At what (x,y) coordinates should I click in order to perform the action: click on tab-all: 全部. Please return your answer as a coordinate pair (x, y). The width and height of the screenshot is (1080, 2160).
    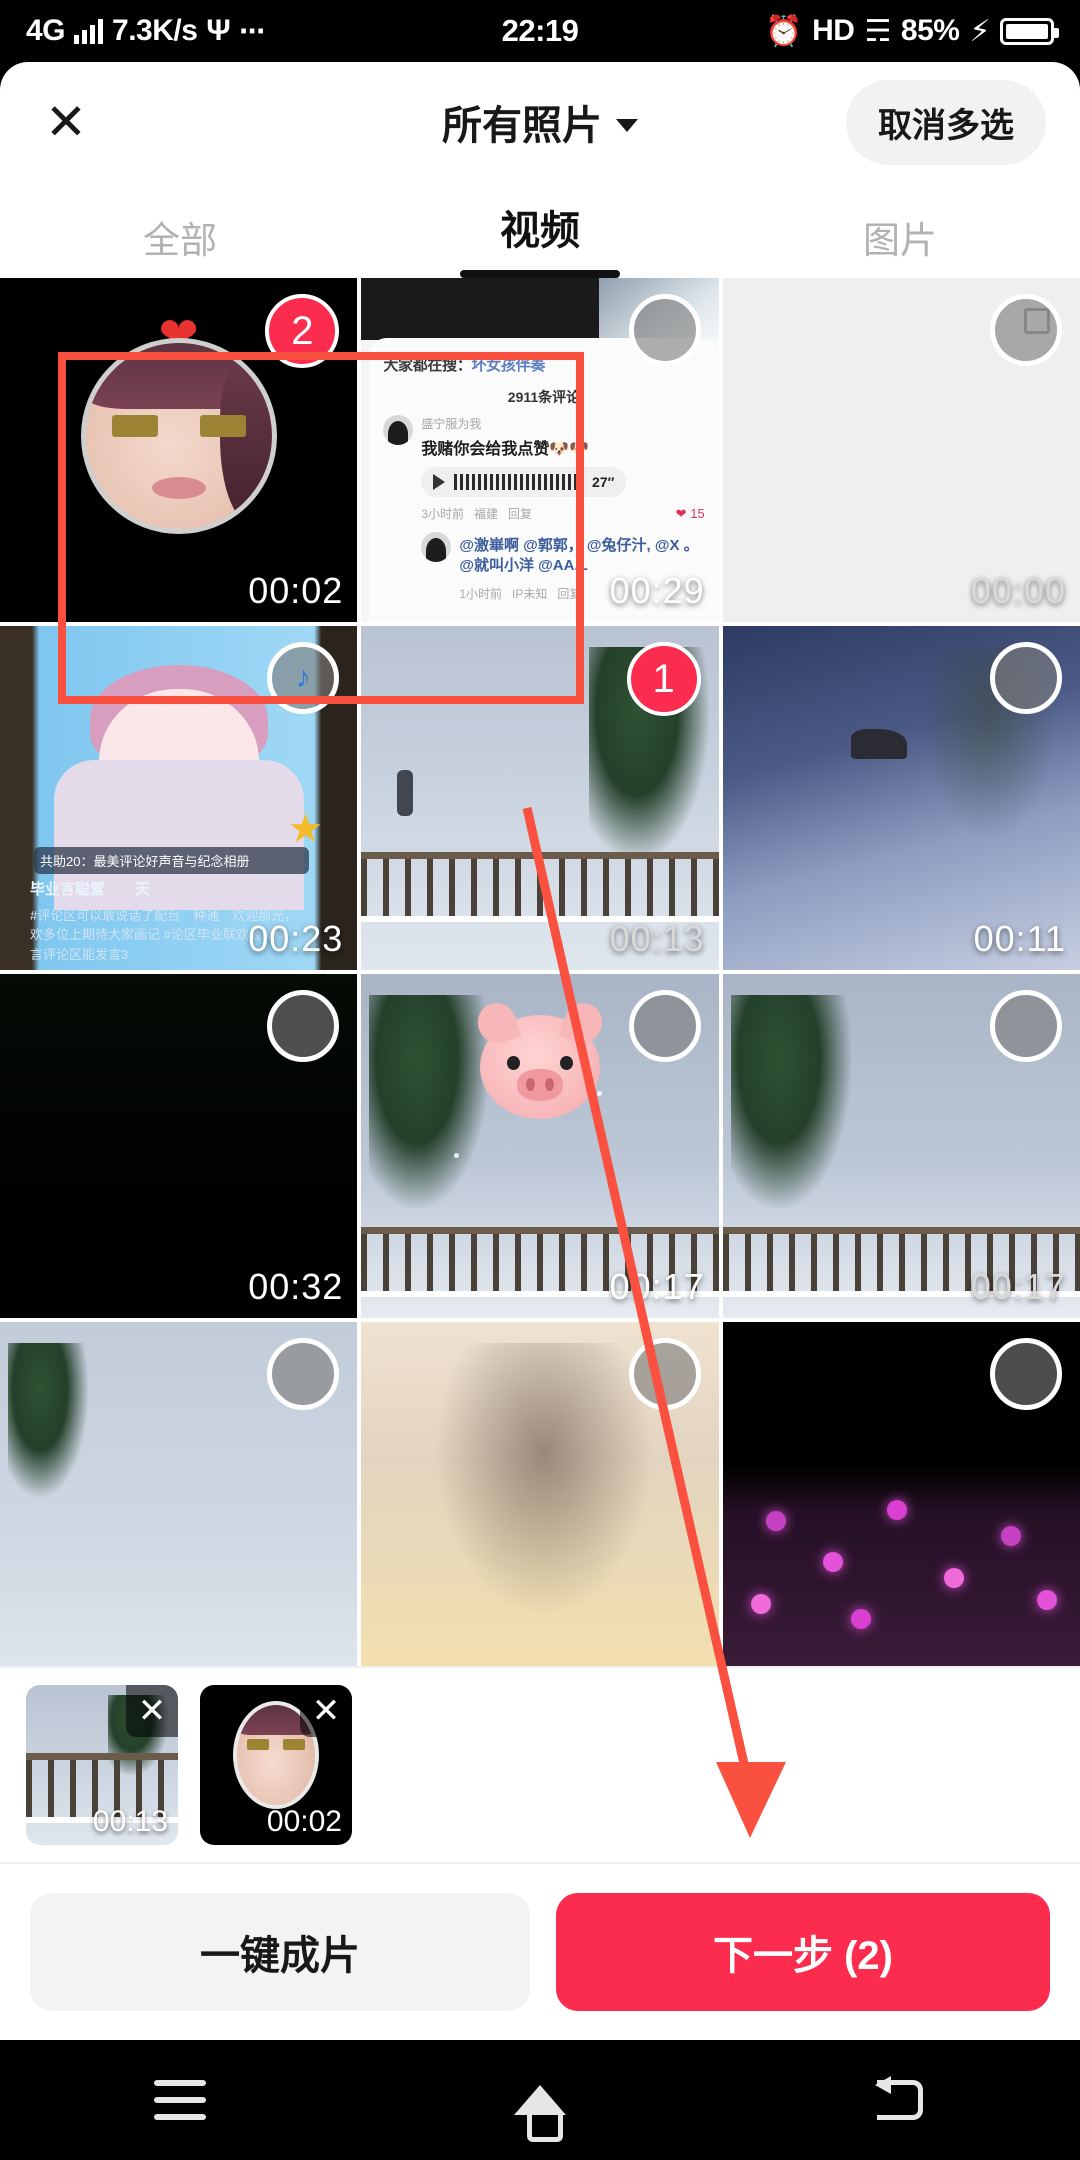
    Looking at the image, I should click on (180, 230).